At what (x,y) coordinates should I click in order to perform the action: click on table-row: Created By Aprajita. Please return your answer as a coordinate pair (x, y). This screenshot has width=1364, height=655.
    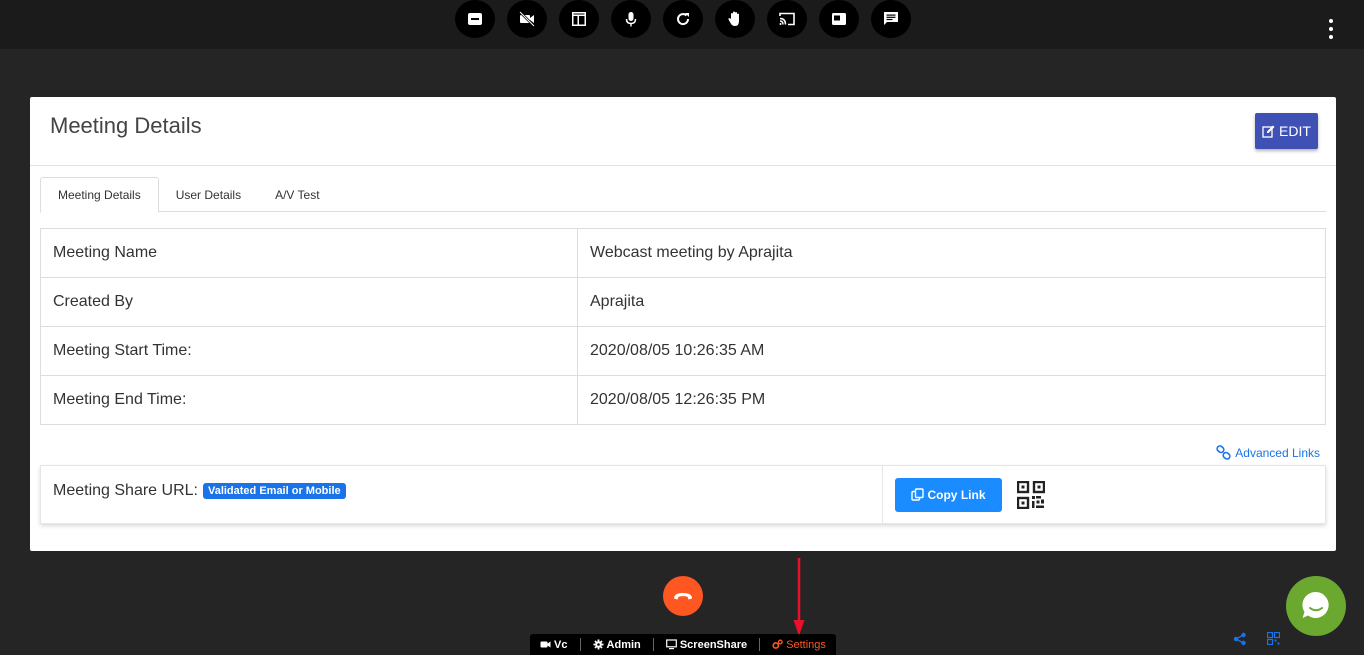
    Looking at the image, I should click on (683, 302).